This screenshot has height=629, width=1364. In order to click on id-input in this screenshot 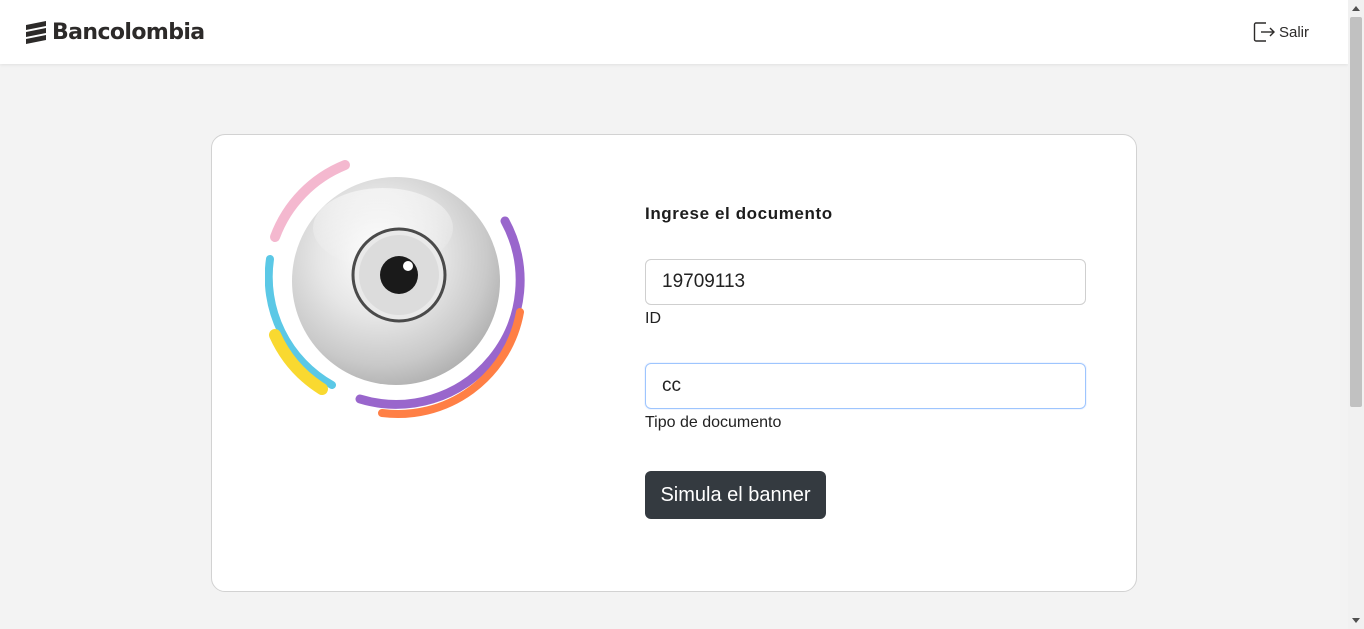, I will do `click(865, 282)`.